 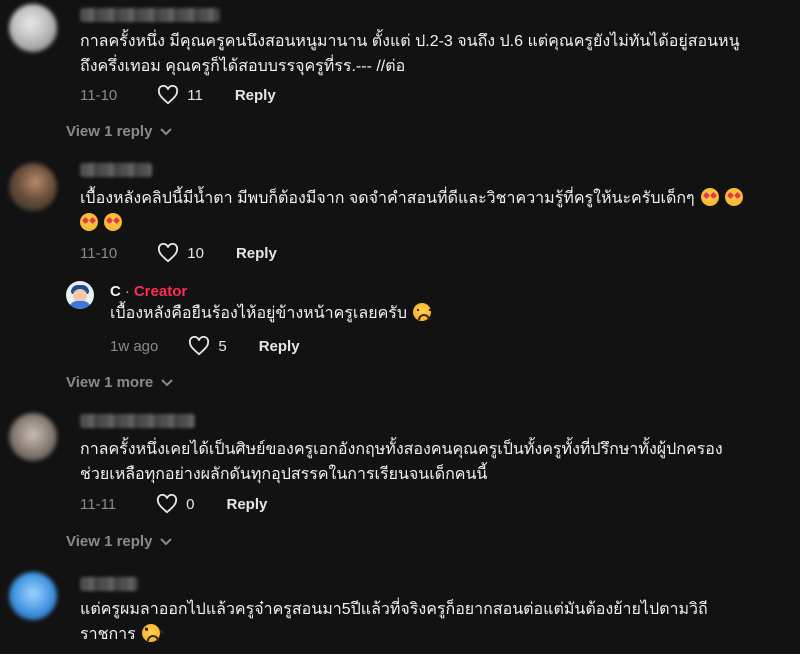 I want to click on reply-meta: 1w ago 5 Reply, so click(x=205, y=346).